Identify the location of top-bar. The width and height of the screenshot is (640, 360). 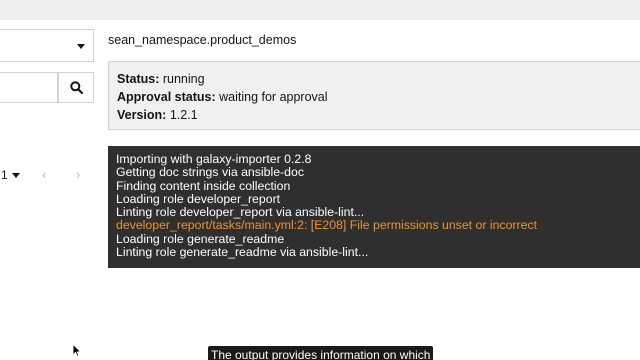
(320, 10).